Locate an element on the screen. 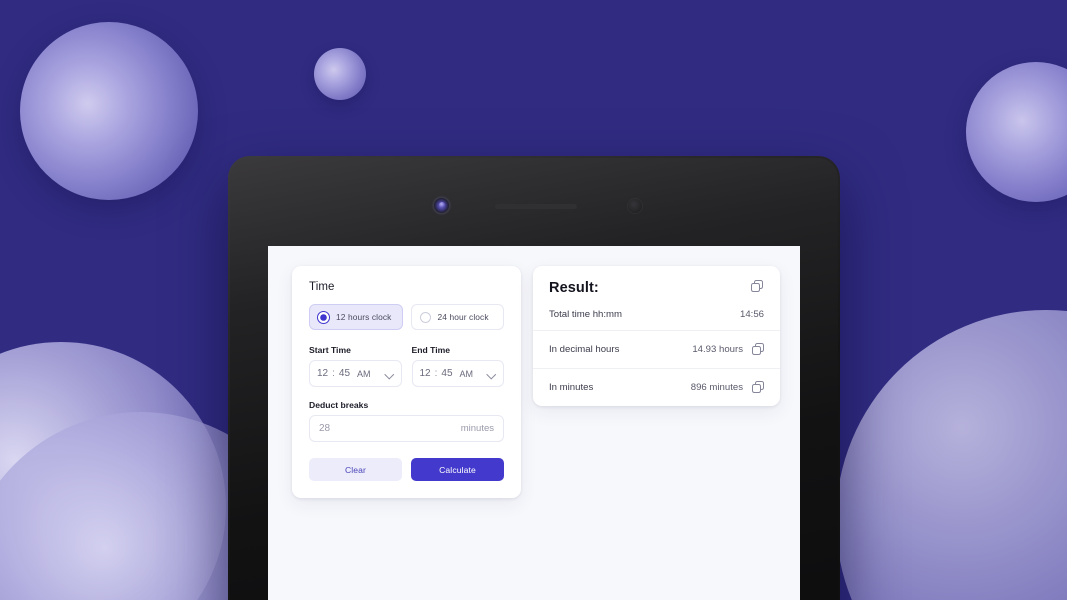 This screenshot has height=600, width=1067. result-value-total-time: 14:56 is located at coordinates (751, 314).